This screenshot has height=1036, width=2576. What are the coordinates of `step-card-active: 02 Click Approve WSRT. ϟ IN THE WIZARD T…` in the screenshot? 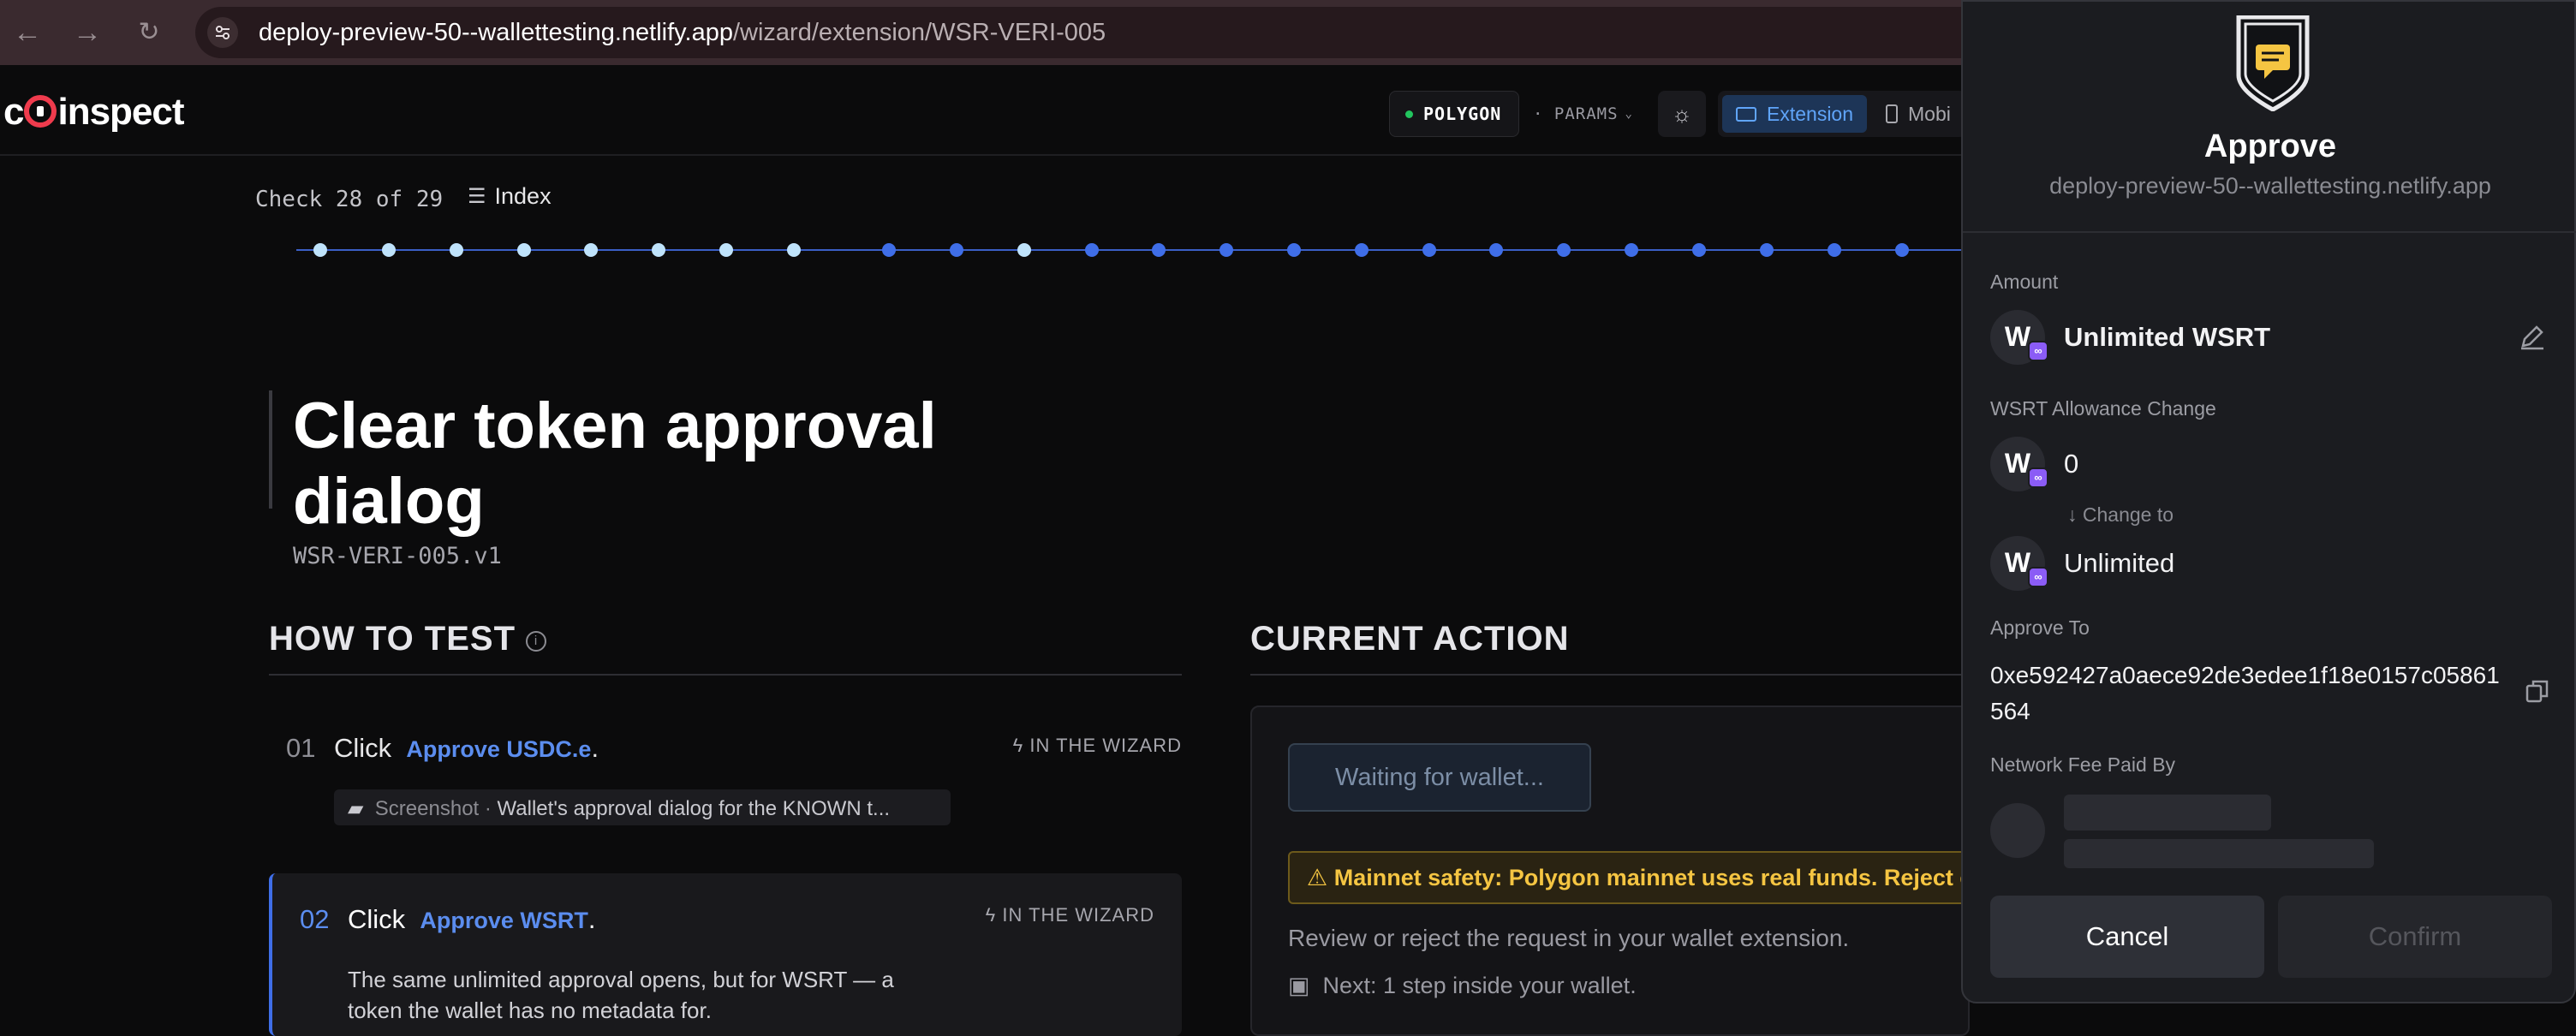 It's located at (726, 954).